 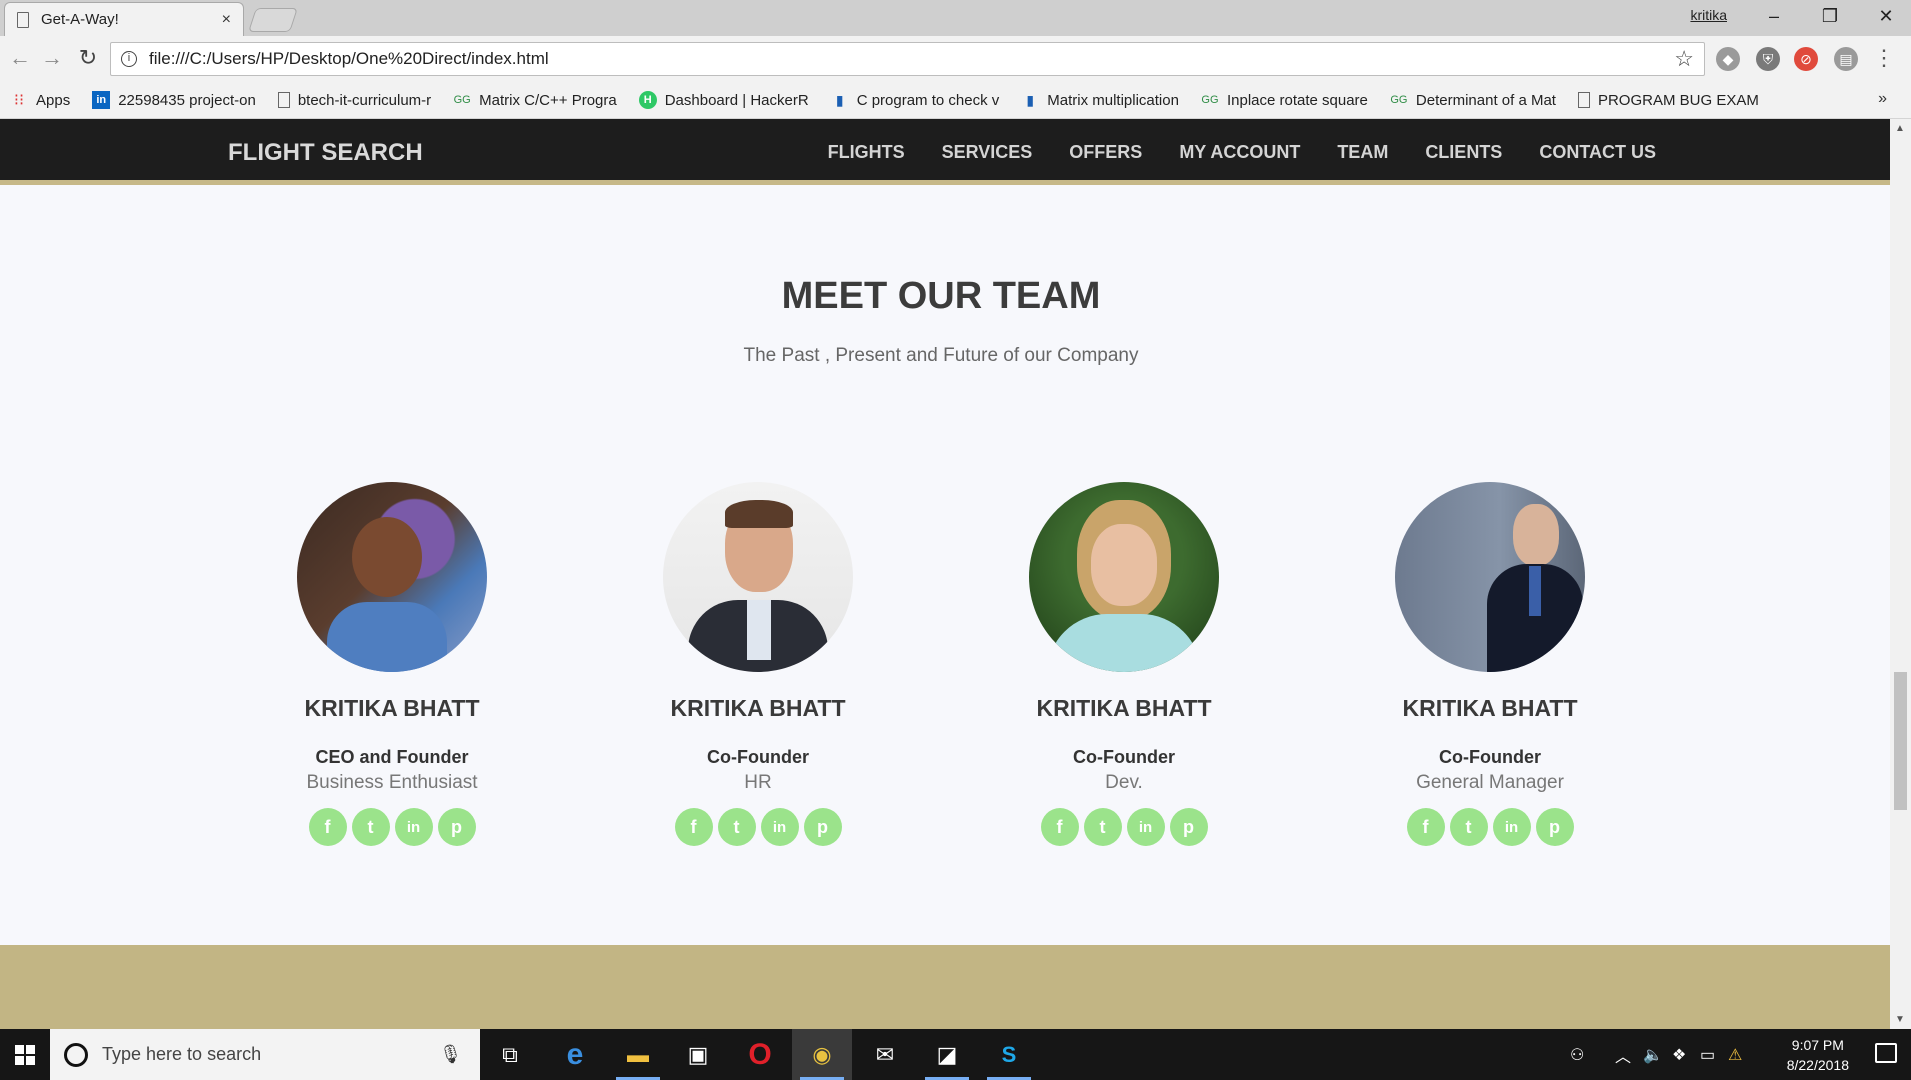 What do you see at coordinates (129, 59) in the screenshot?
I see `info-icon: i` at bounding box center [129, 59].